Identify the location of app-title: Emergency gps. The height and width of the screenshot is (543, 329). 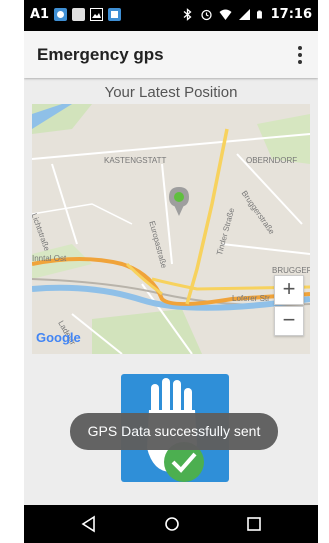
(100, 54).